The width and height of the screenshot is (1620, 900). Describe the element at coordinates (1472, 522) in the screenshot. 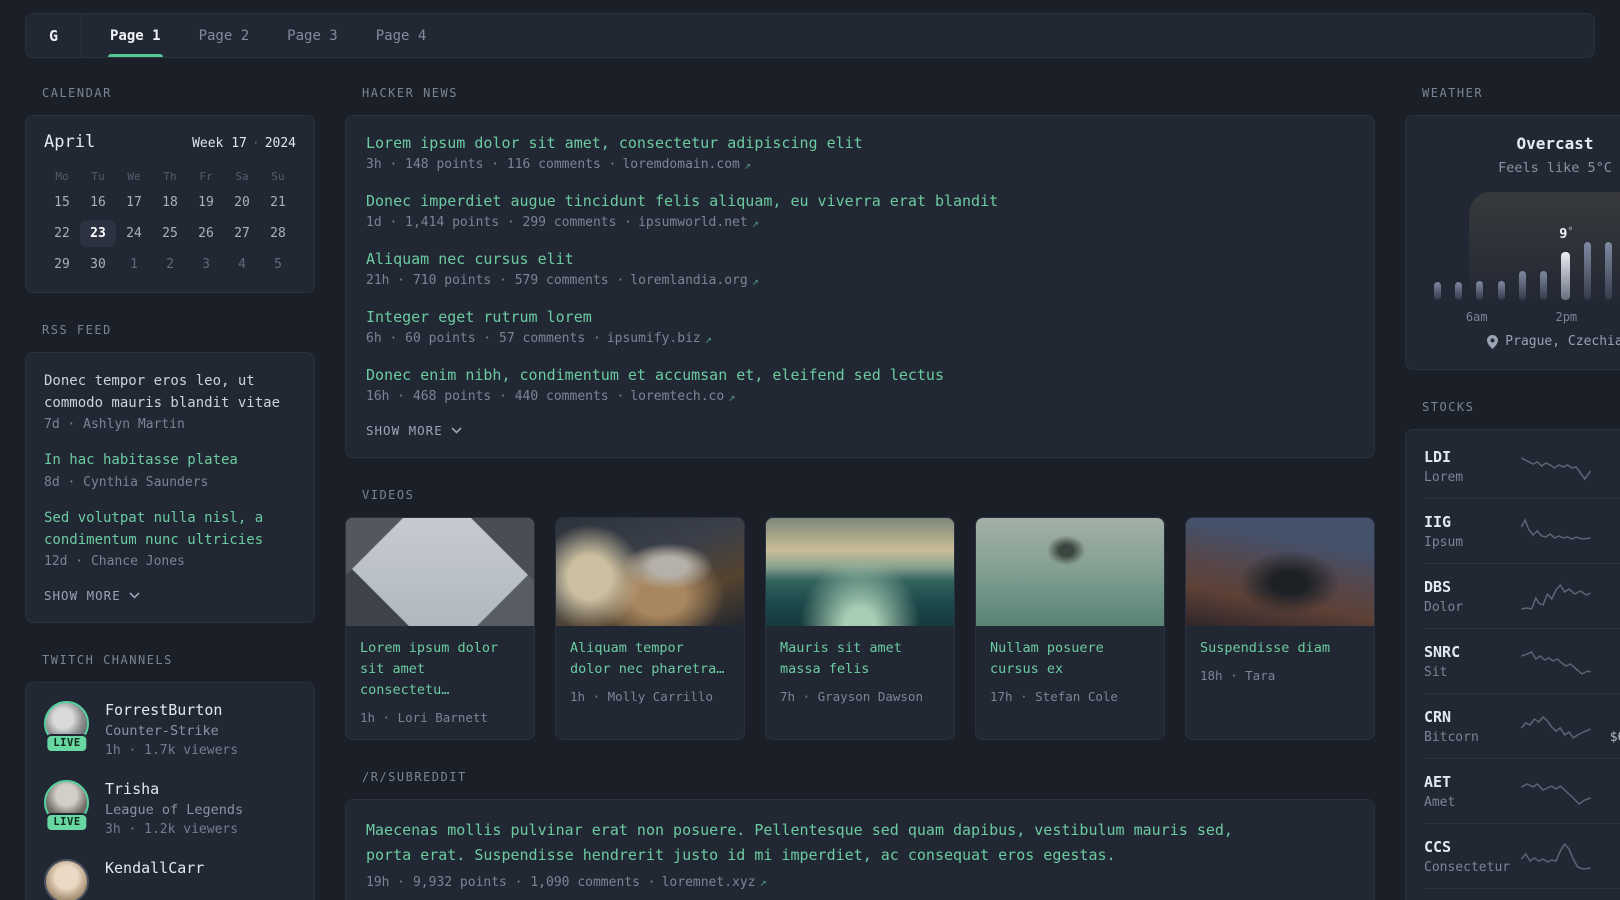

I see `stock-symbol: IIG` at that location.